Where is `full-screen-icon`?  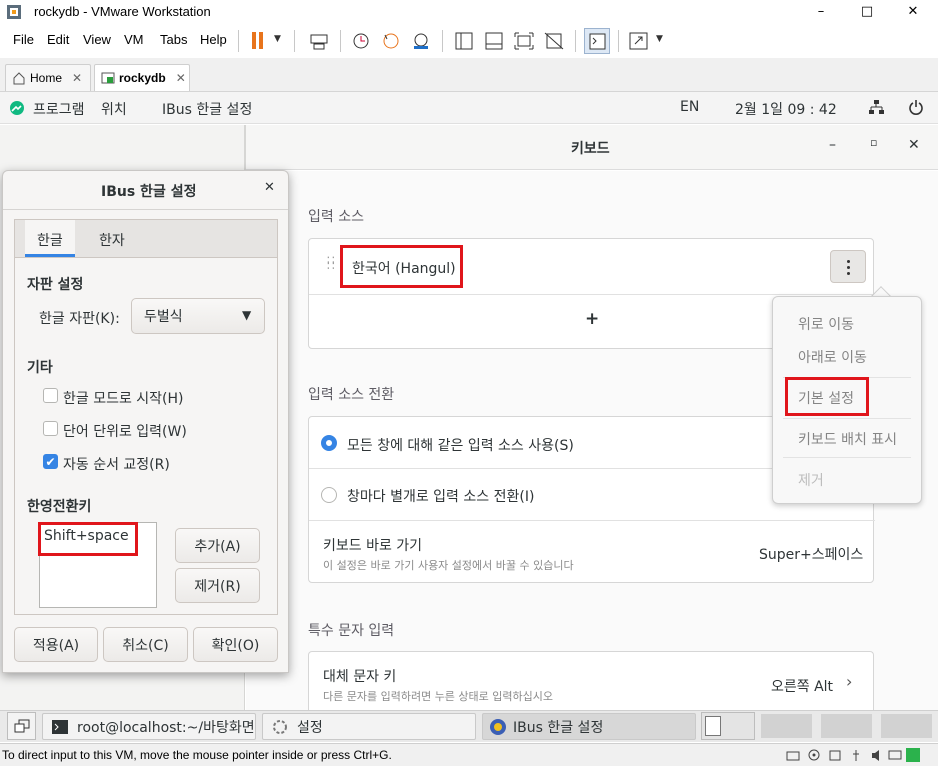
full-screen-icon is located at coordinates (524, 41).